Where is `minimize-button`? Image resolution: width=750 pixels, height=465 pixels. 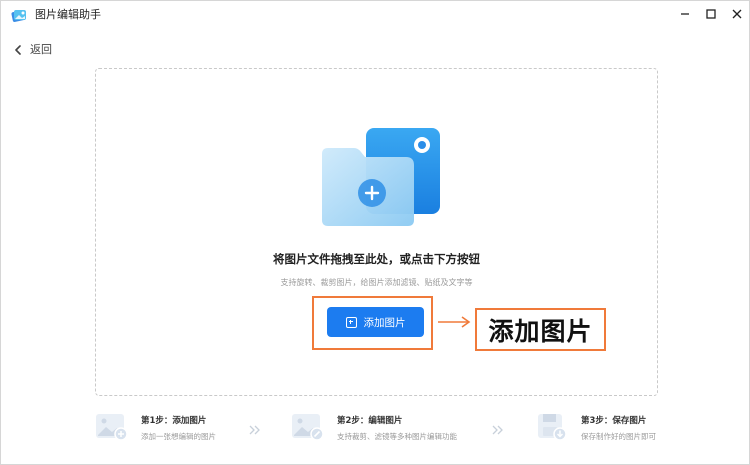
minimize-button is located at coordinates (685, 14).